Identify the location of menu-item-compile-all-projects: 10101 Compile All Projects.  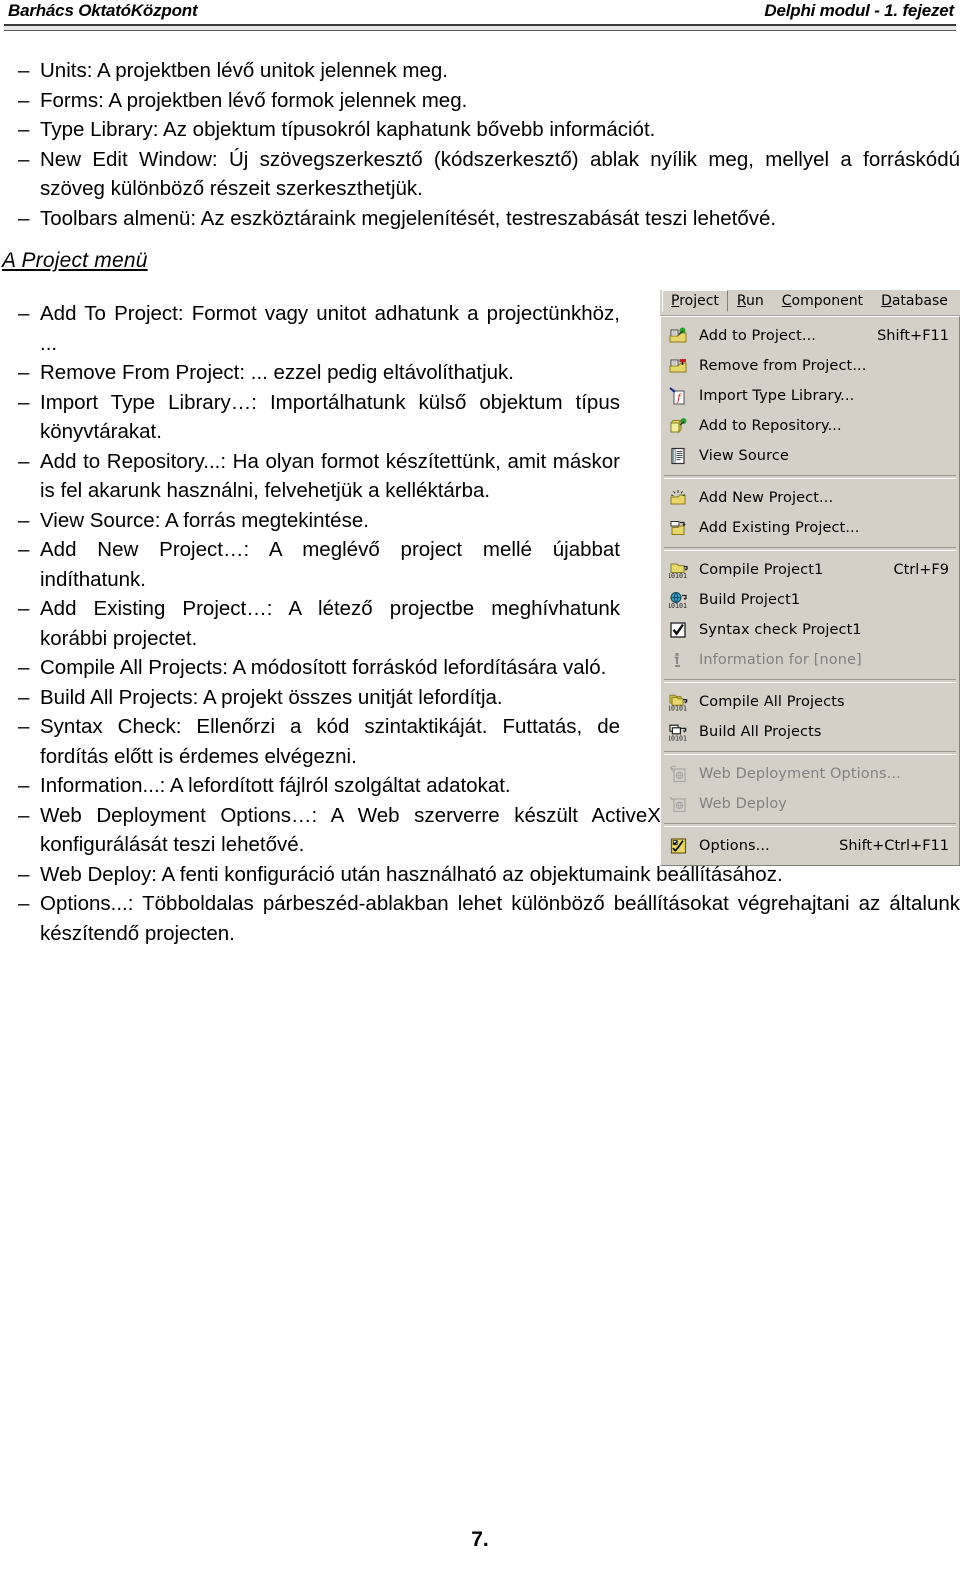
(810, 702).